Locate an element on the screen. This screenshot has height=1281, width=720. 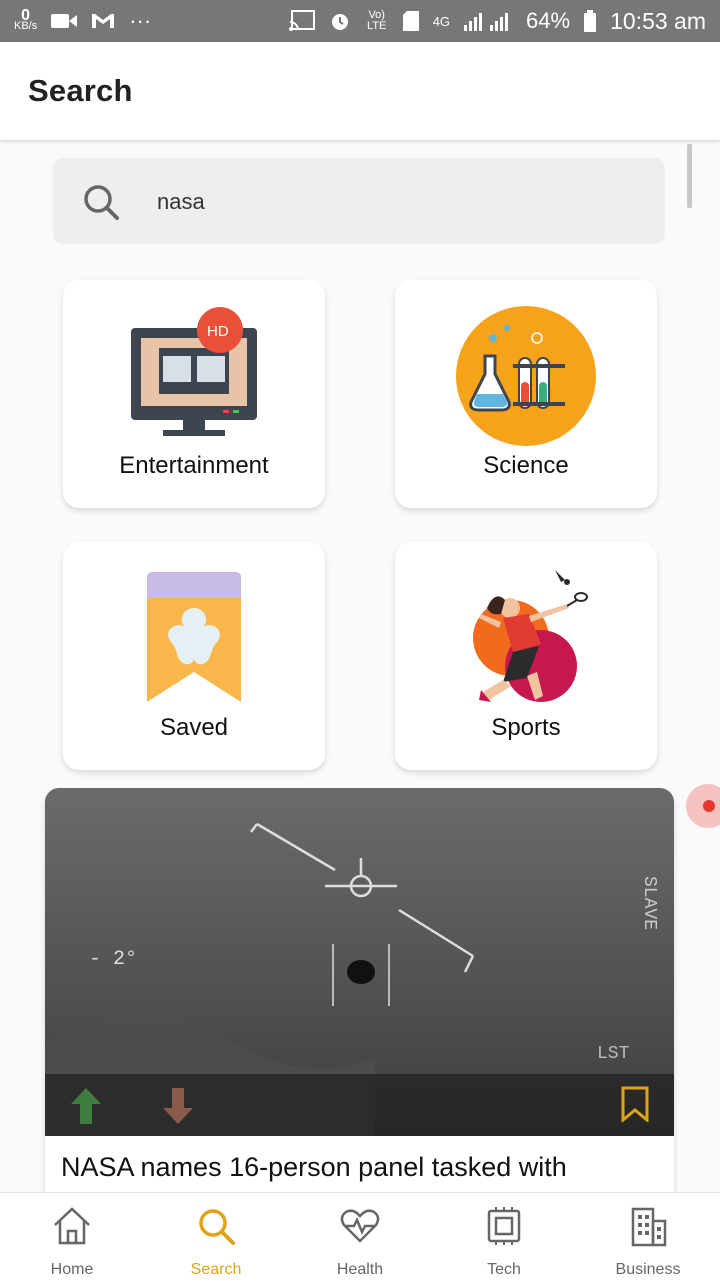
category-label: Saved is located at coordinates (194, 727).